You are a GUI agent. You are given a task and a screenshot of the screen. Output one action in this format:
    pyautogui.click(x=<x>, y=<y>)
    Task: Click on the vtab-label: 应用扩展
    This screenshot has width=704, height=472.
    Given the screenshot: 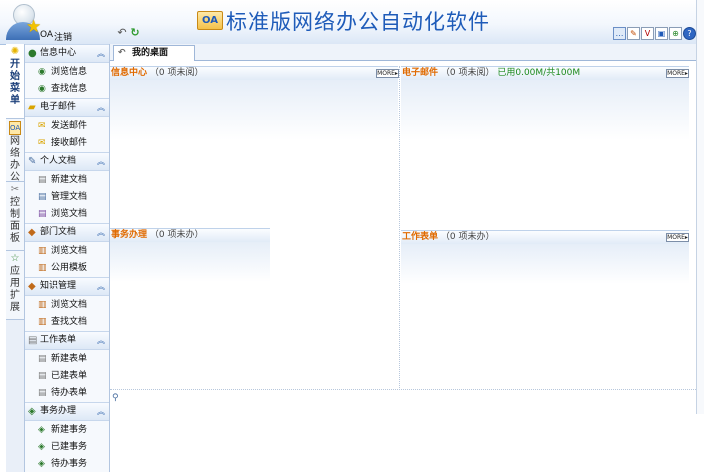 What is the action you would take?
    pyautogui.click(x=15, y=289)
    